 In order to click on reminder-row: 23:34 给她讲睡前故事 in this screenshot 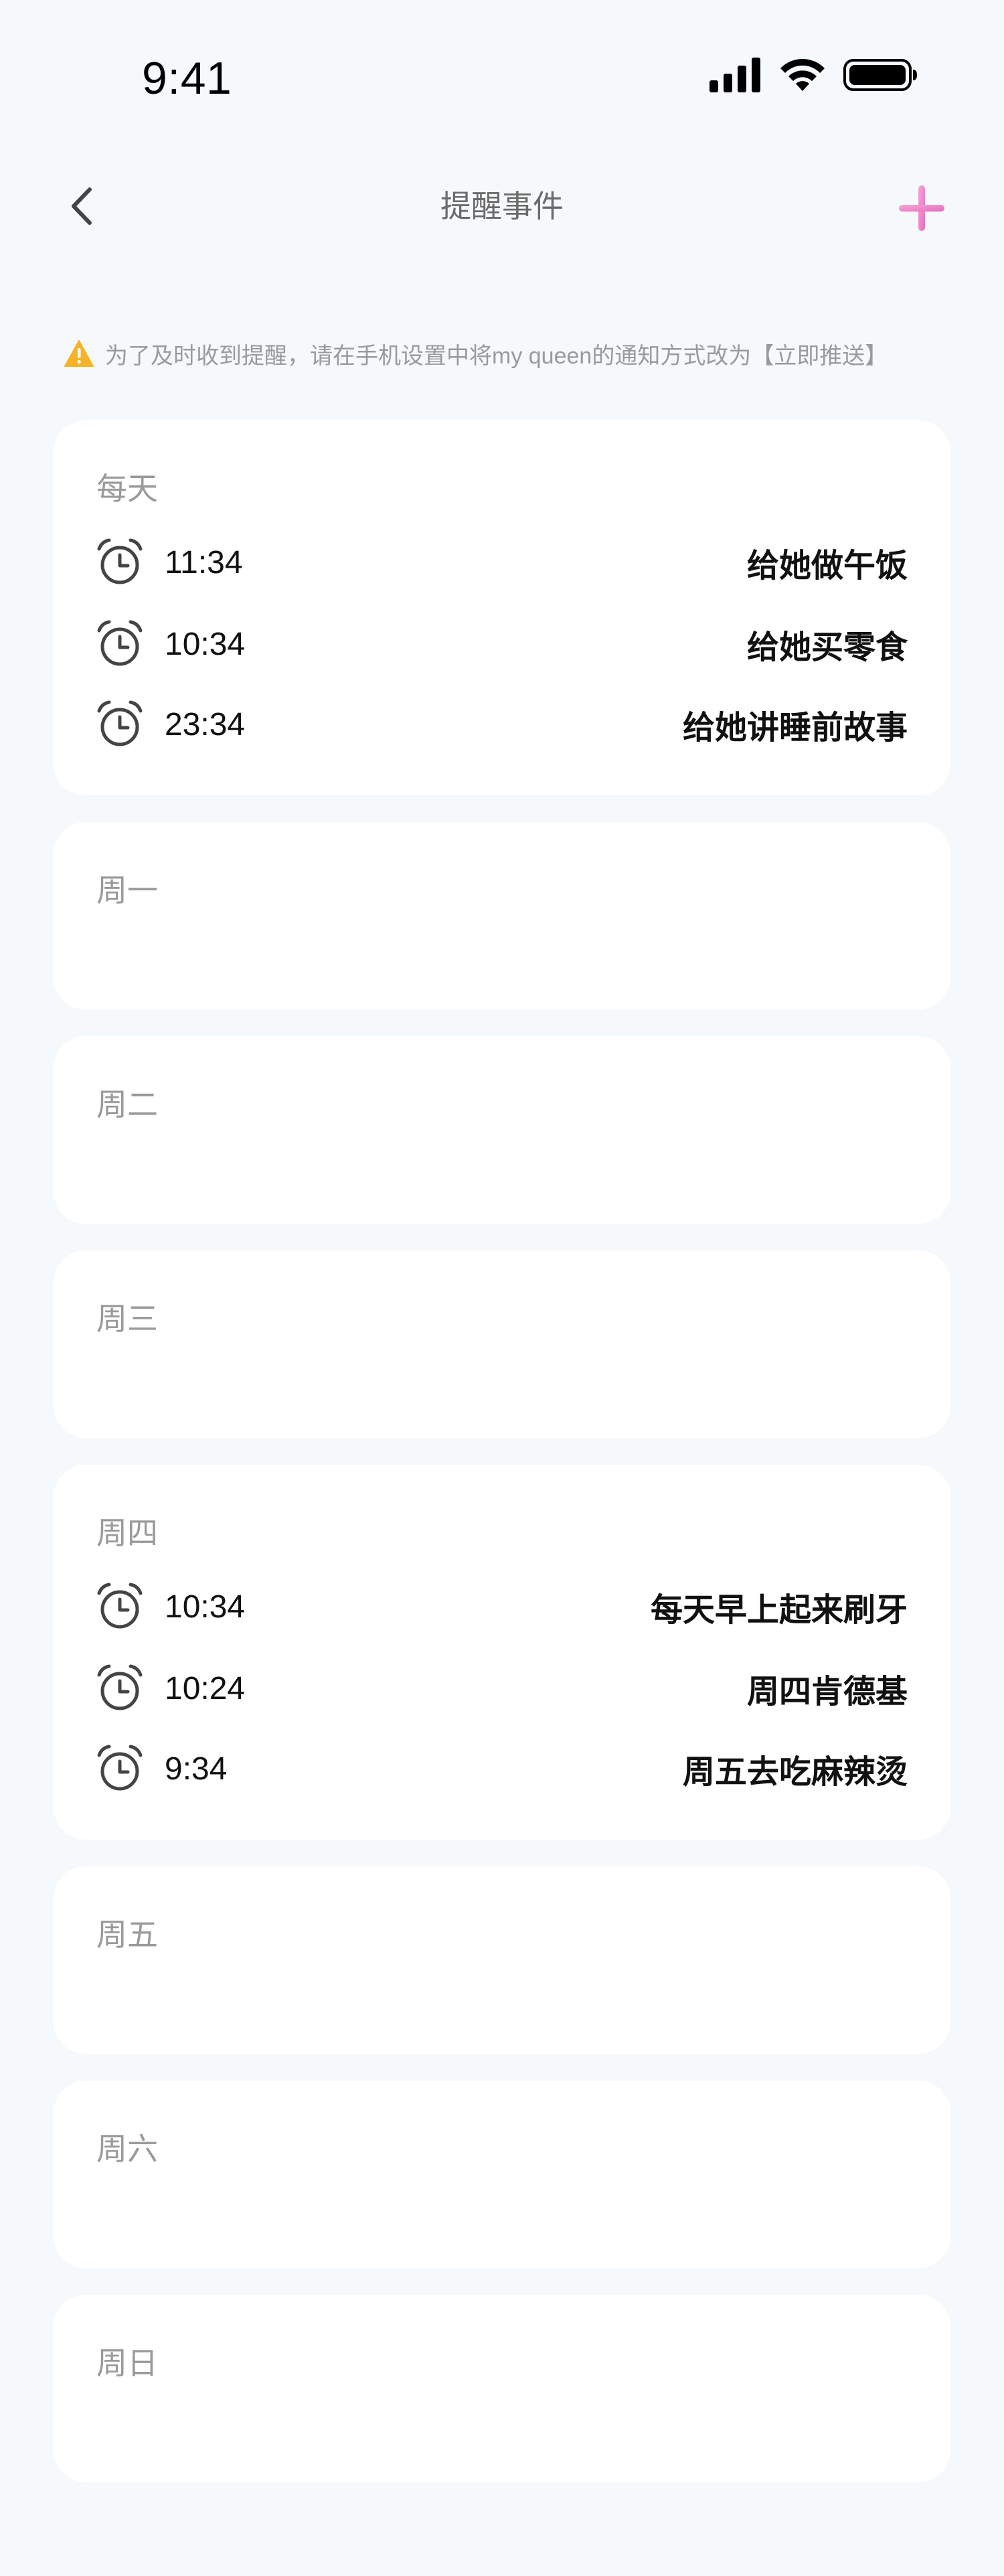, I will do `click(501, 724)`.